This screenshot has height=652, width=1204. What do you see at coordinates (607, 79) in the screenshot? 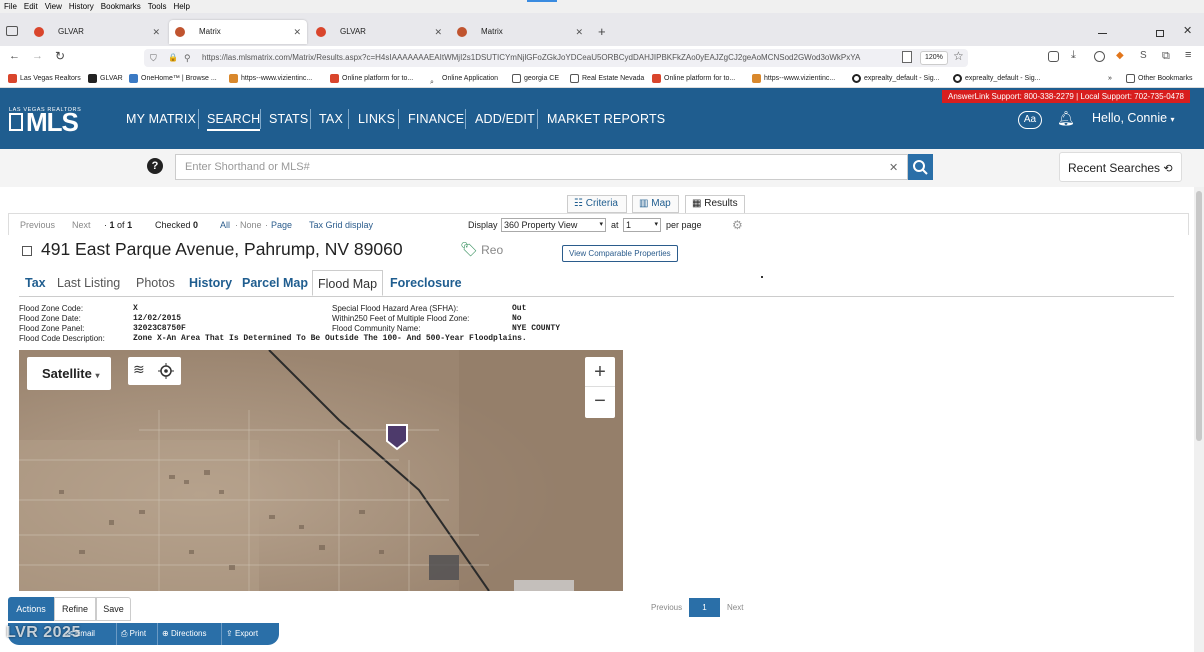
I see `bookmark-folder: Real Estate Nevada` at bounding box center [607, 79].